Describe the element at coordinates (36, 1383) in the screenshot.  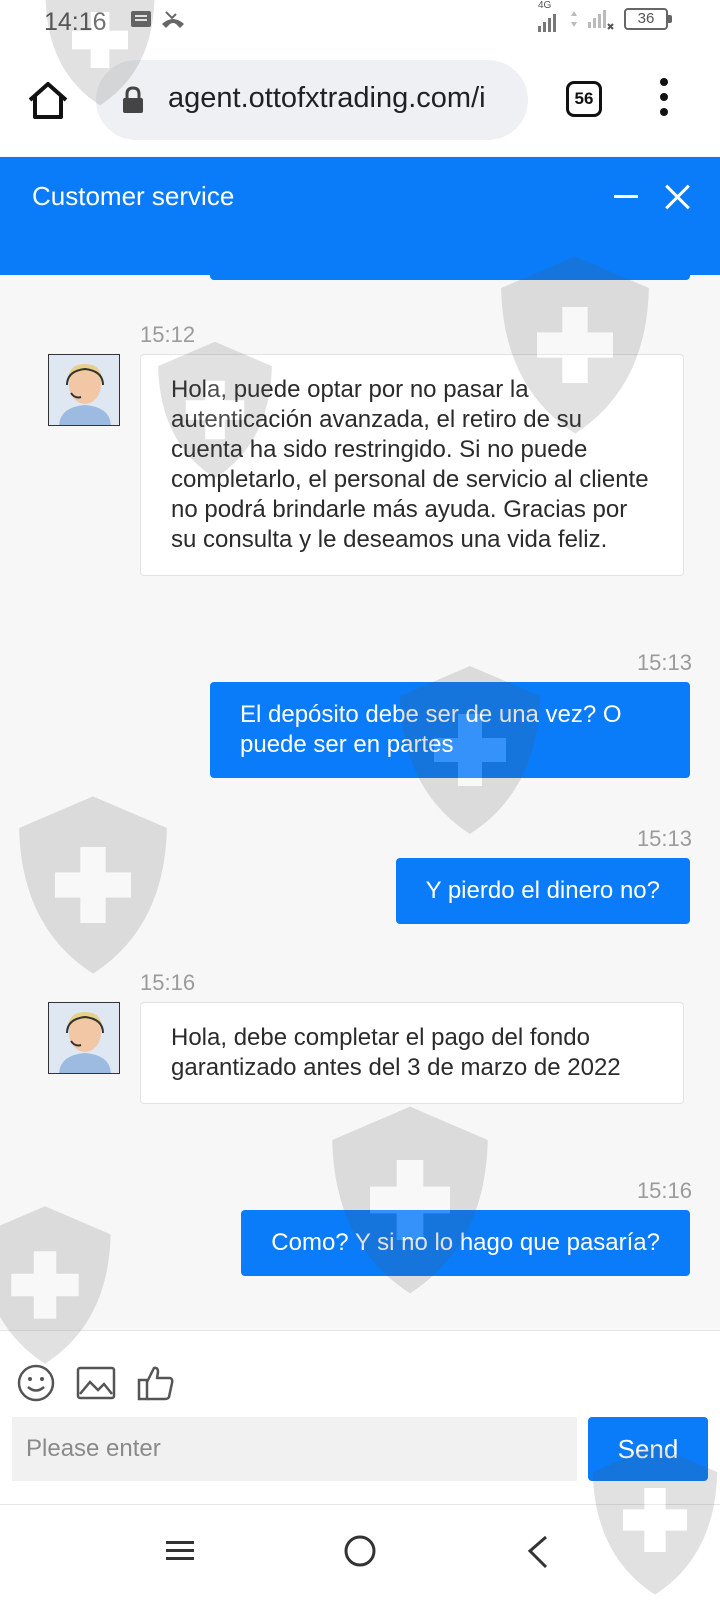
I see `emoji-icon` at that location.